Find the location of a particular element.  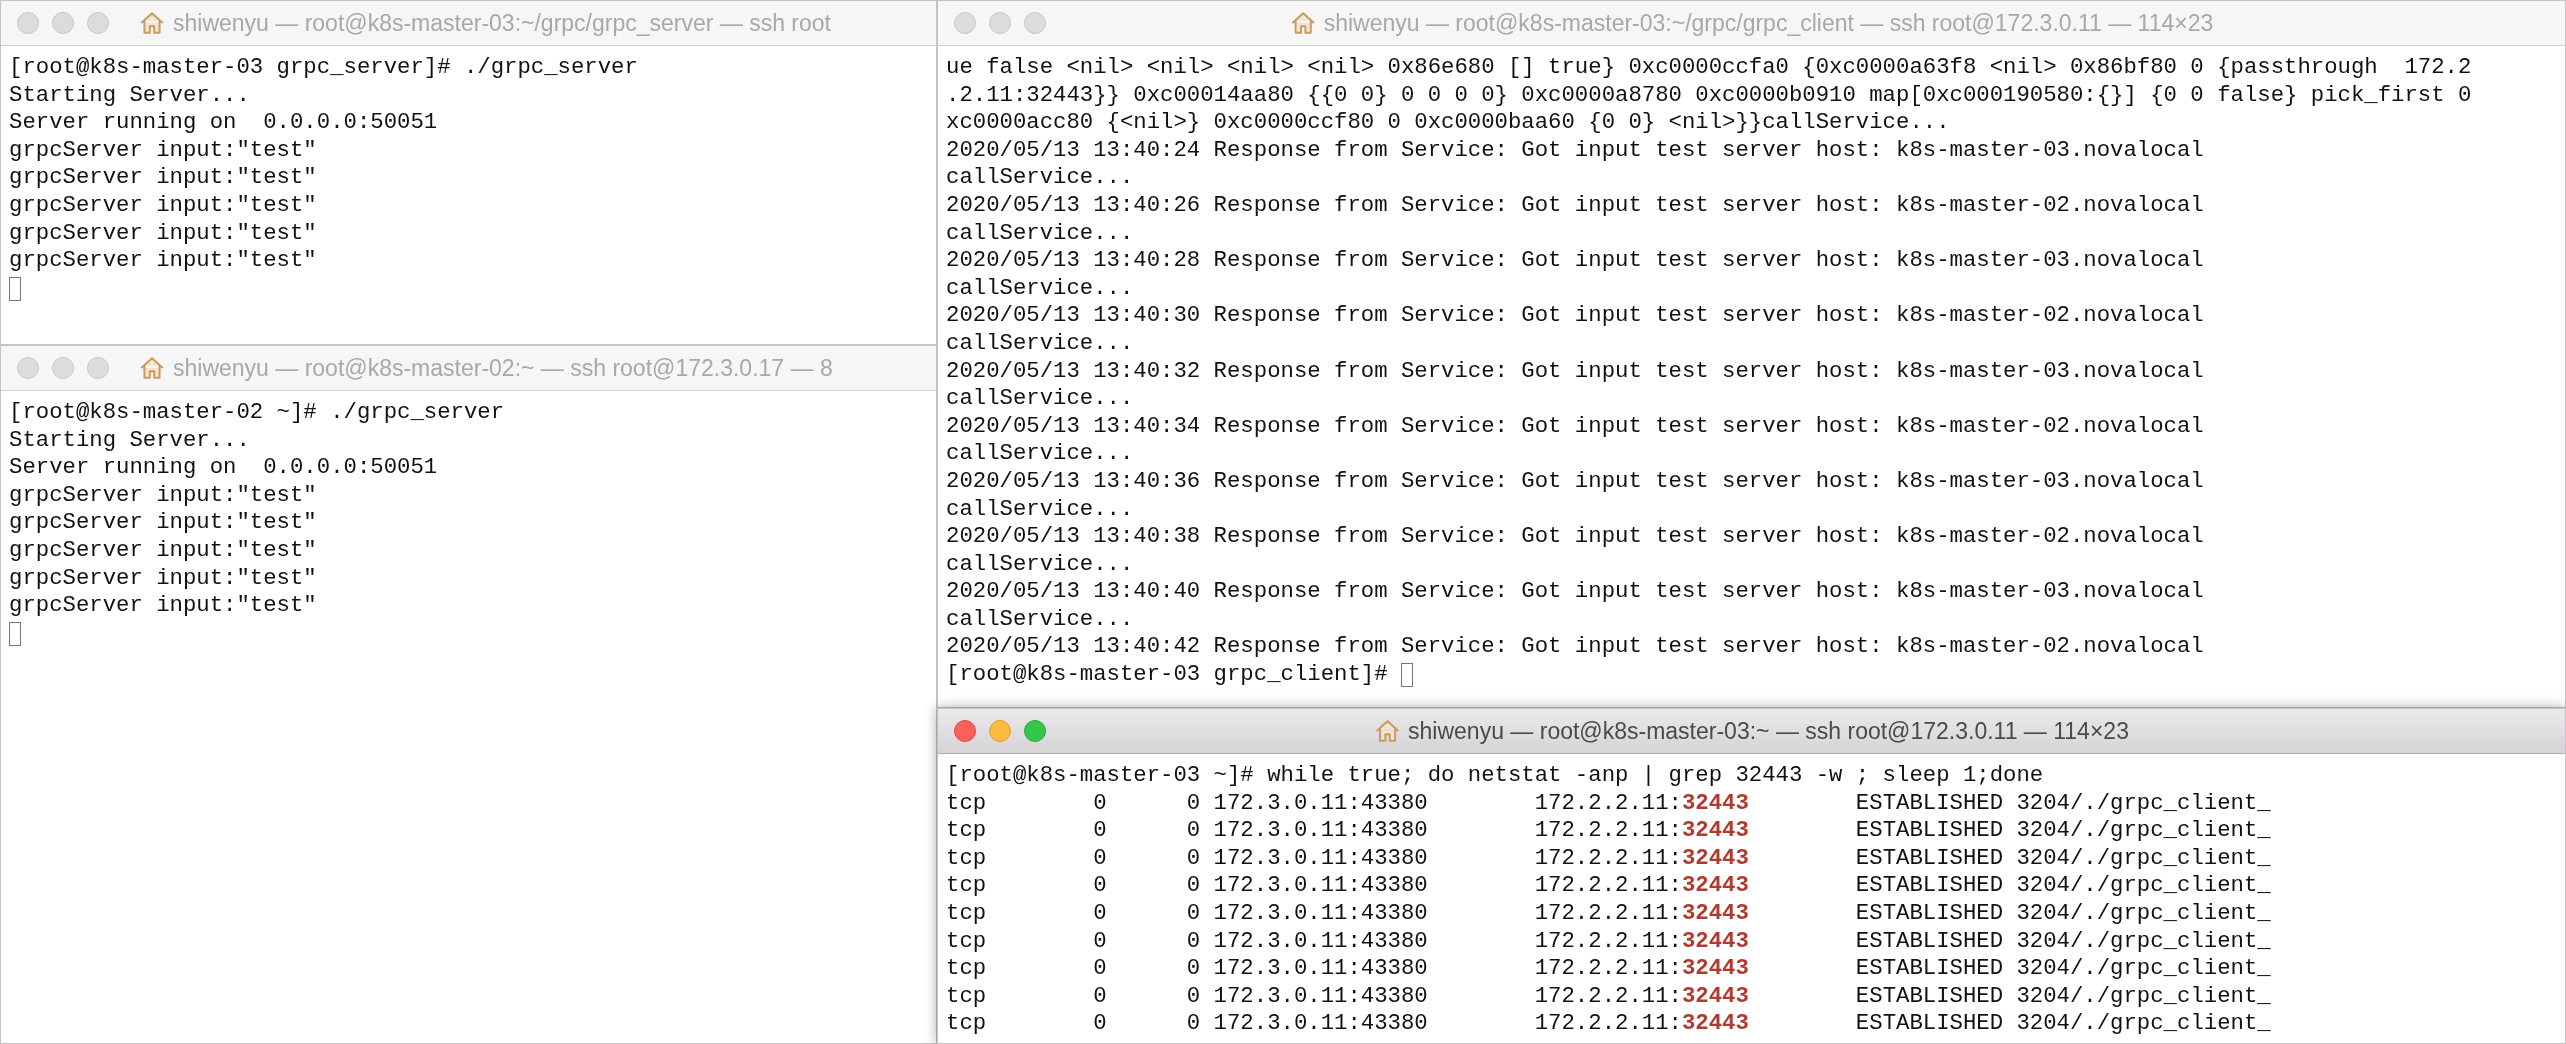

terminal-line: [root@k8s-master-03 ~]# while true; do netstat -anp | grep 32443 -w ; sleep 1;done is located at coordinates (1495, 776).